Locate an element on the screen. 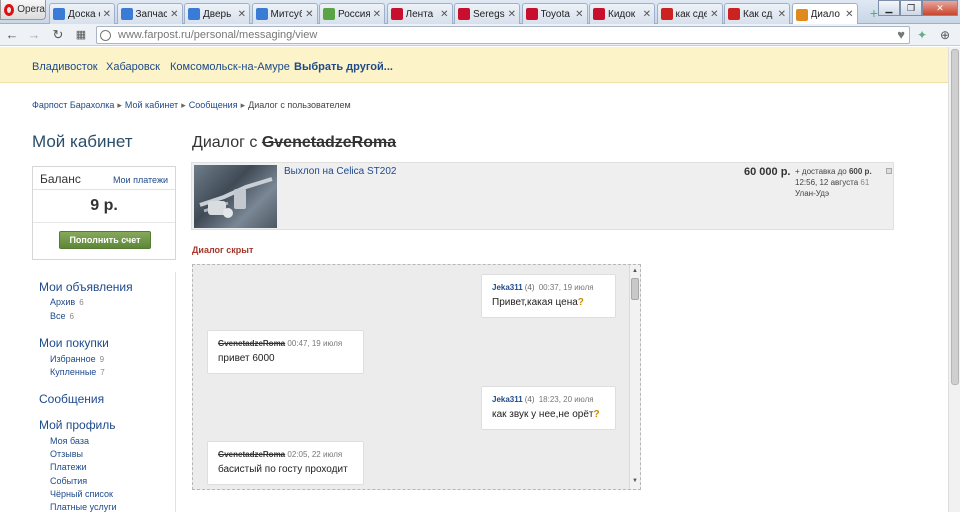 The width and height of the screenshot is (960, 512). breadcrumb-farpost: Фарпост Барахолка is located at coordinates (73, 105).